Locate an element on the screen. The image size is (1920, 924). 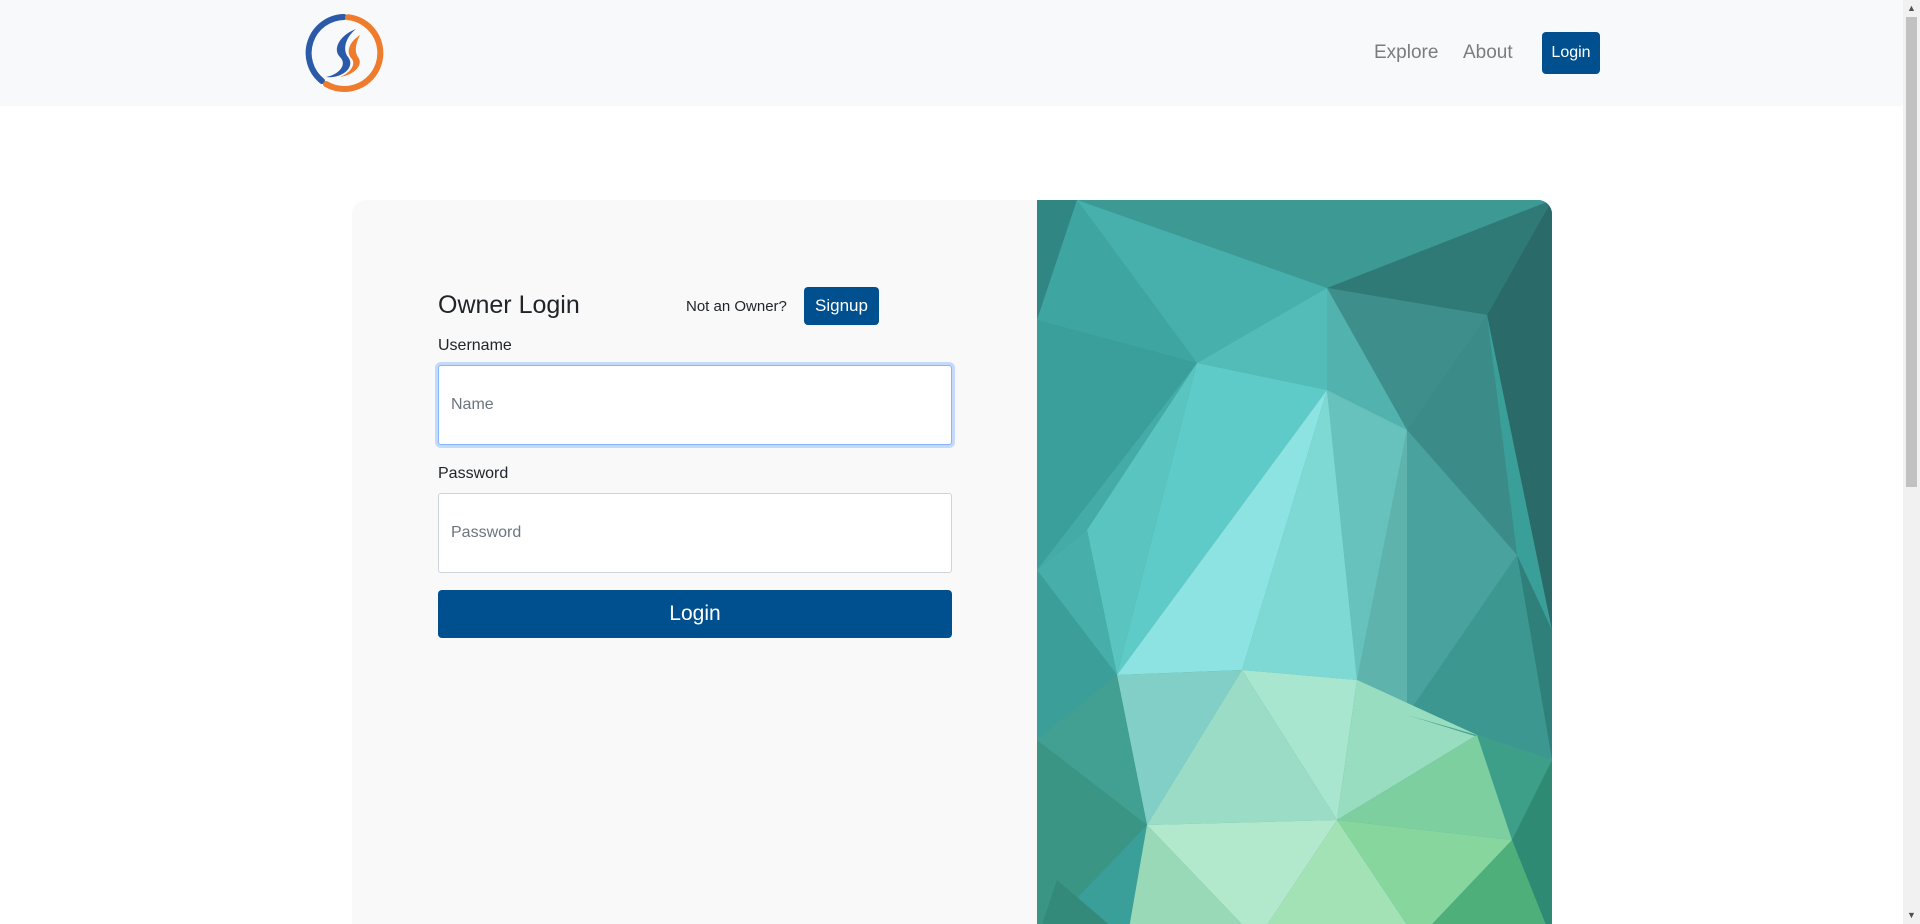
scroll-up-icon: ▲ is located at coordinates (1911, 8).